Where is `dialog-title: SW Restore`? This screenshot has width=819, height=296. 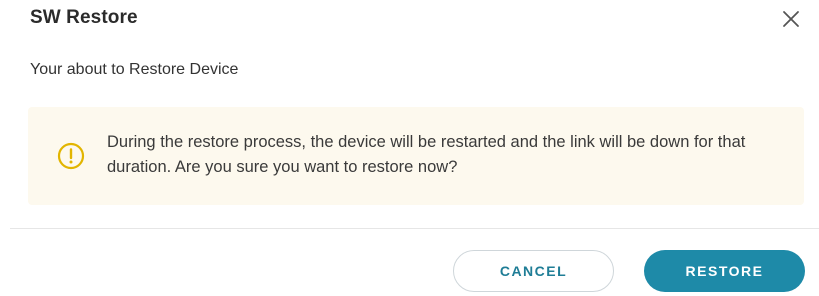 dialog-title: SW Restore is located at coordinates (84, 17).